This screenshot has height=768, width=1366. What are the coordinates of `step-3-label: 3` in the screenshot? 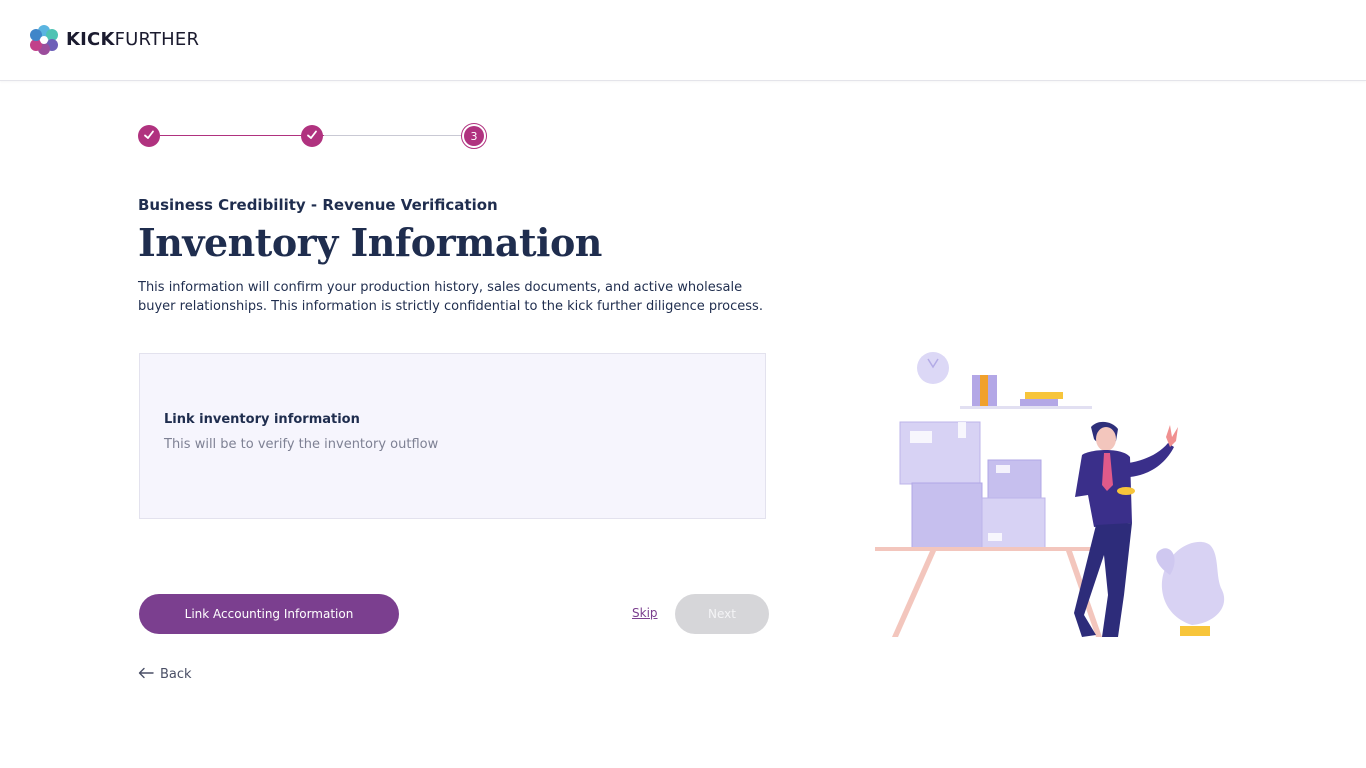 It's located at (474, 136).